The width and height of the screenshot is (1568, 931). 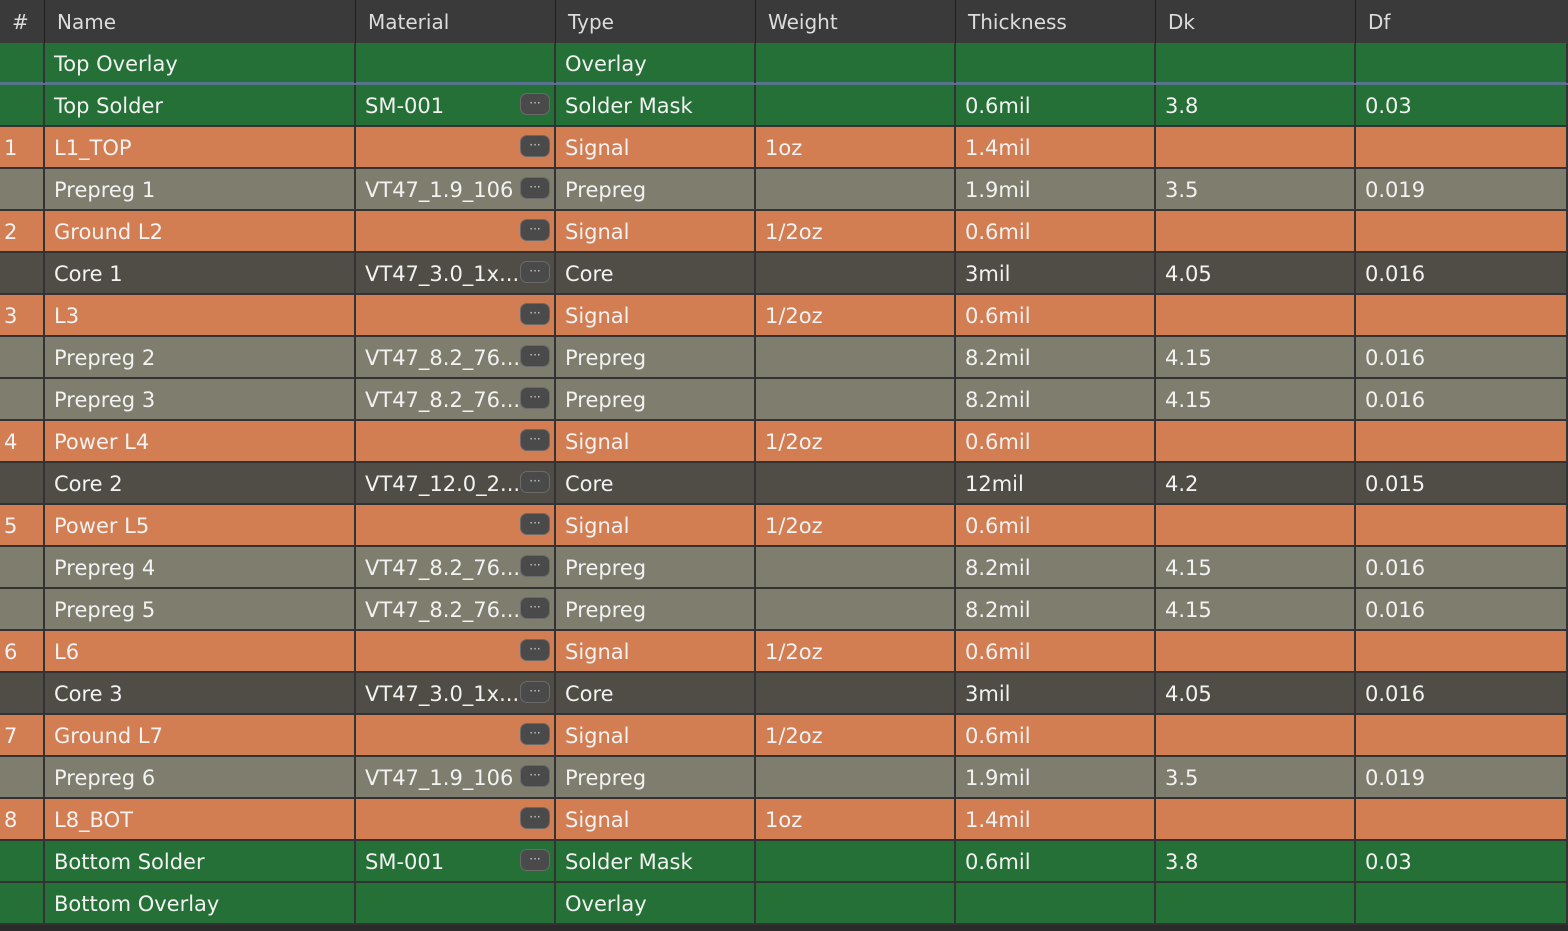 What do you see at coordinates (784, 442) in the screenshot?
I see `table-row: 4 Power L4 Signal 1/2oz 0.6mil ···` at bounding box center [784, 442].